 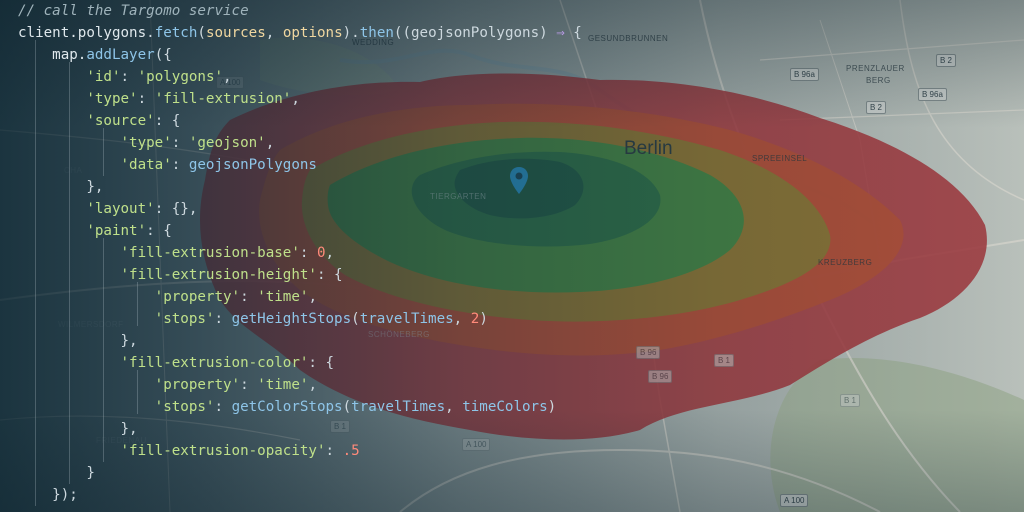 I want to click on code-token: .5, so click(x=351, y=451).